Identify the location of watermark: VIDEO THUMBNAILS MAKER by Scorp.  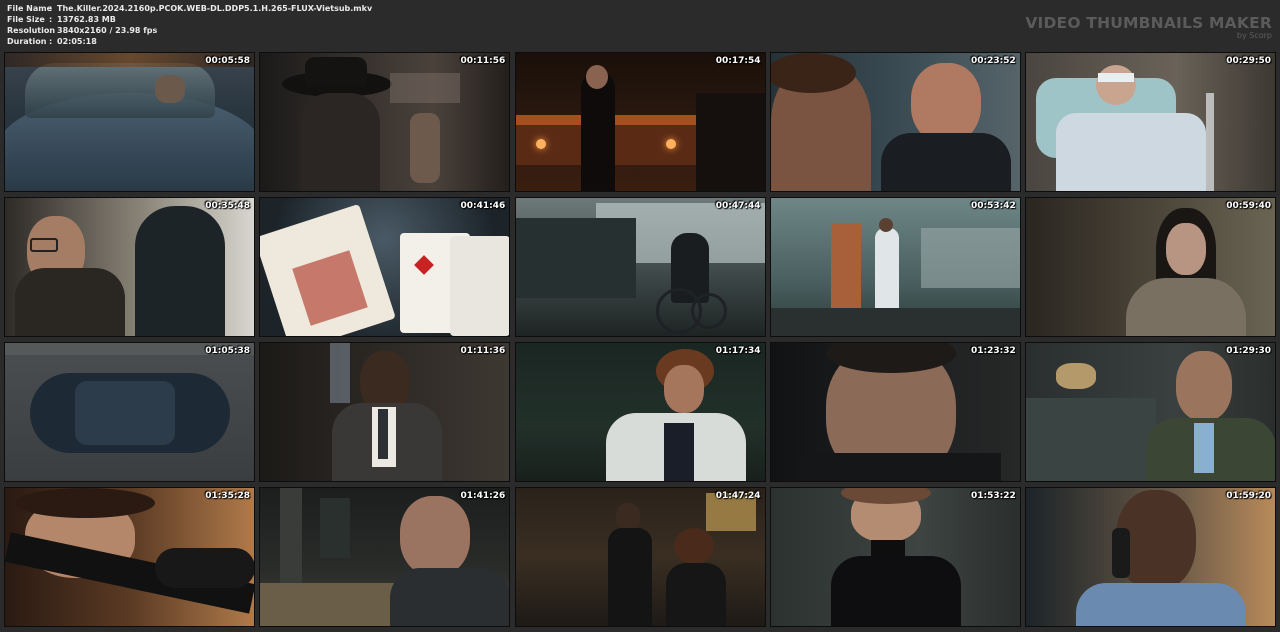
(1148, 27).